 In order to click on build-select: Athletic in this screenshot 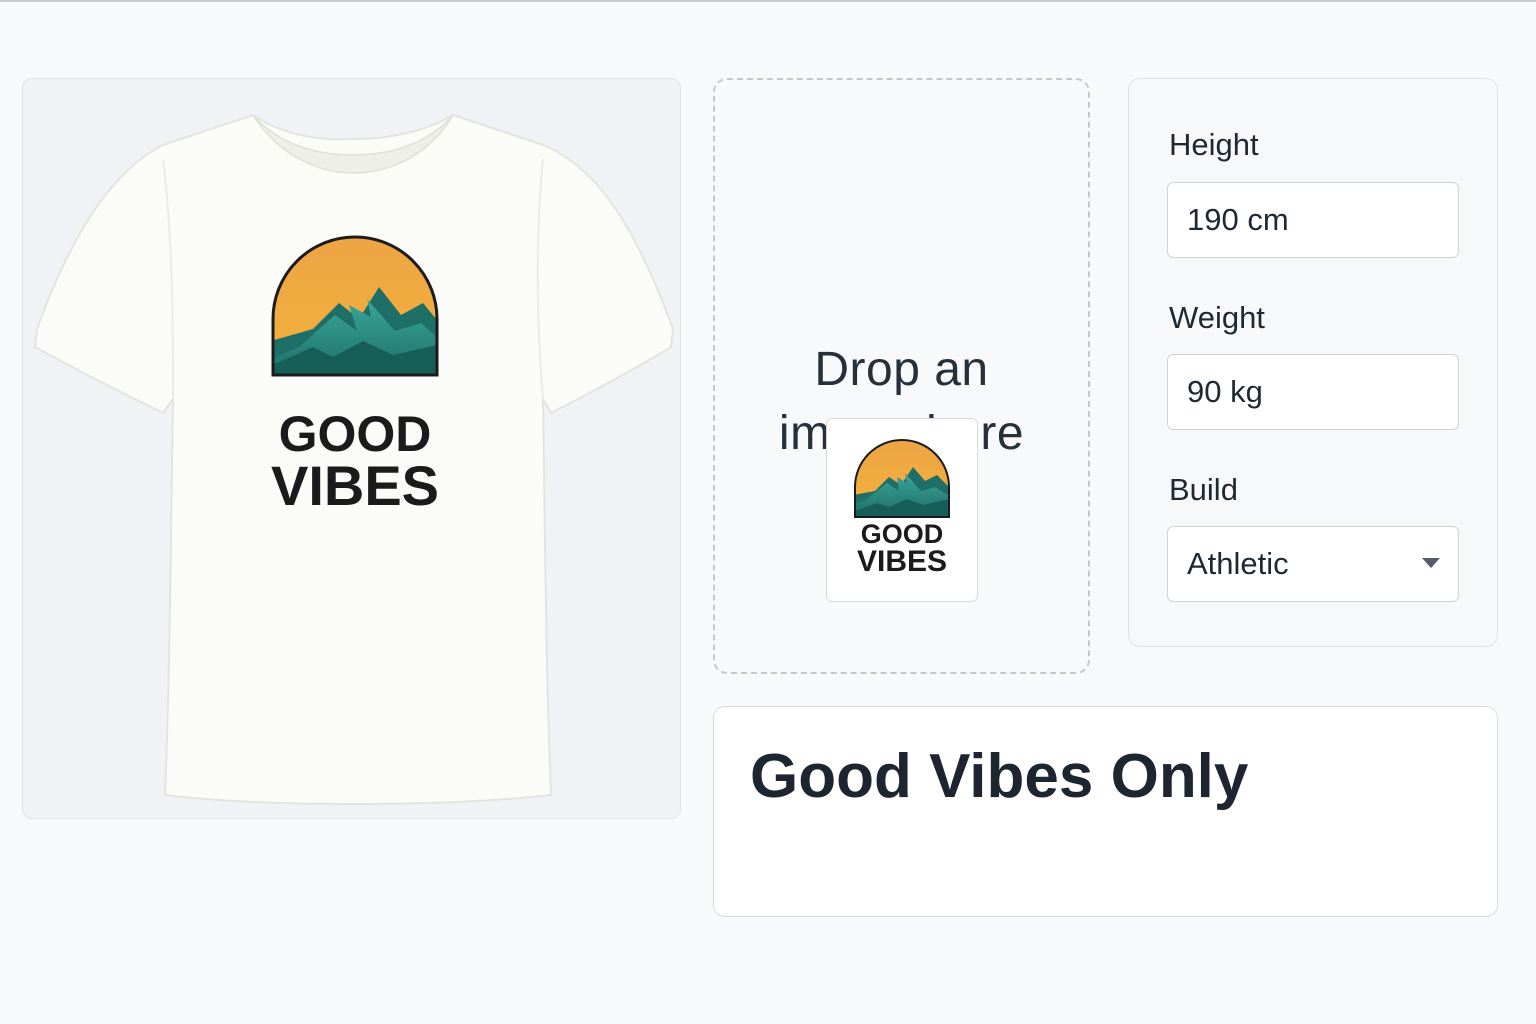, I will do `click(1313, 564)`.